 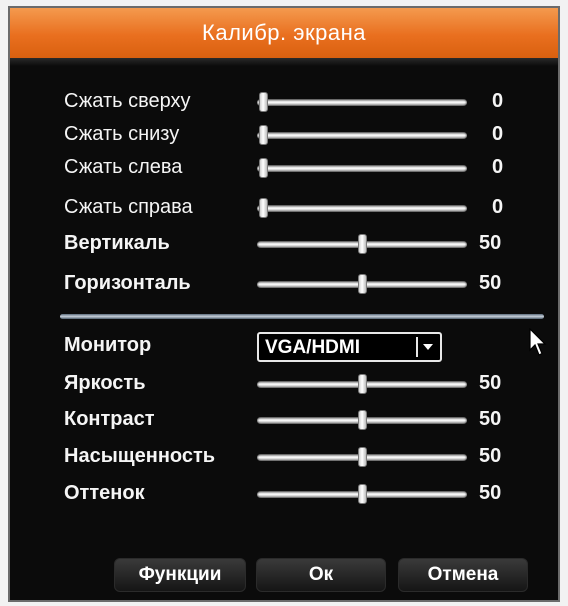 I want to click on contrast-slider, so click(x=362, y=421).